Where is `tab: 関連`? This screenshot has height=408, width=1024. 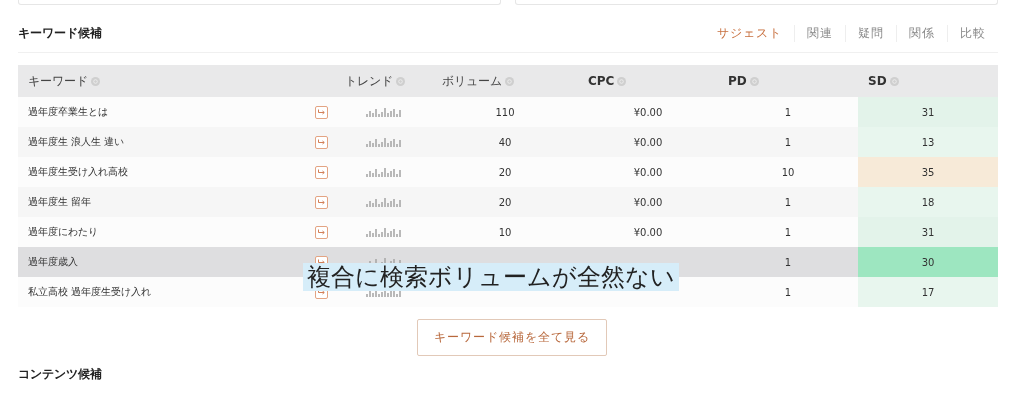
tab: 関連 is located at coordinates (819, 33).